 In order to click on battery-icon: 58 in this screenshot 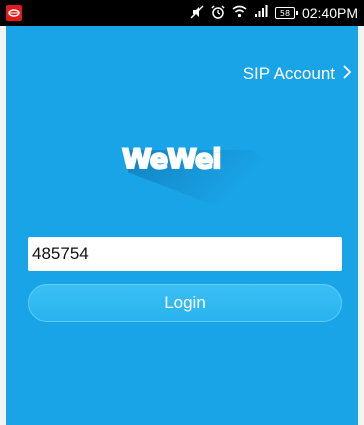, I will do `click(286, 13)`.